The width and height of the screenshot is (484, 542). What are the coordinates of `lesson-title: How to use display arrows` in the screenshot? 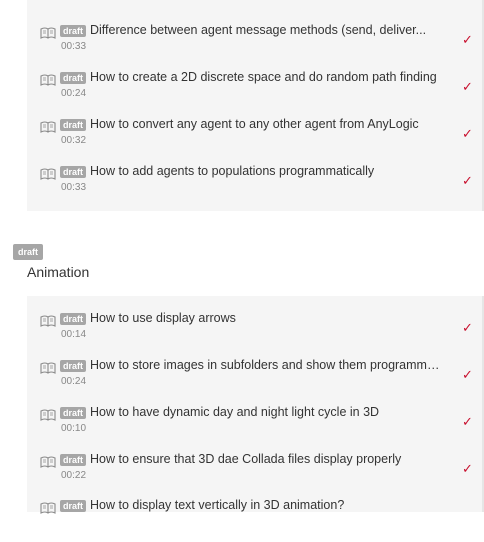 It's located at (265, 318).